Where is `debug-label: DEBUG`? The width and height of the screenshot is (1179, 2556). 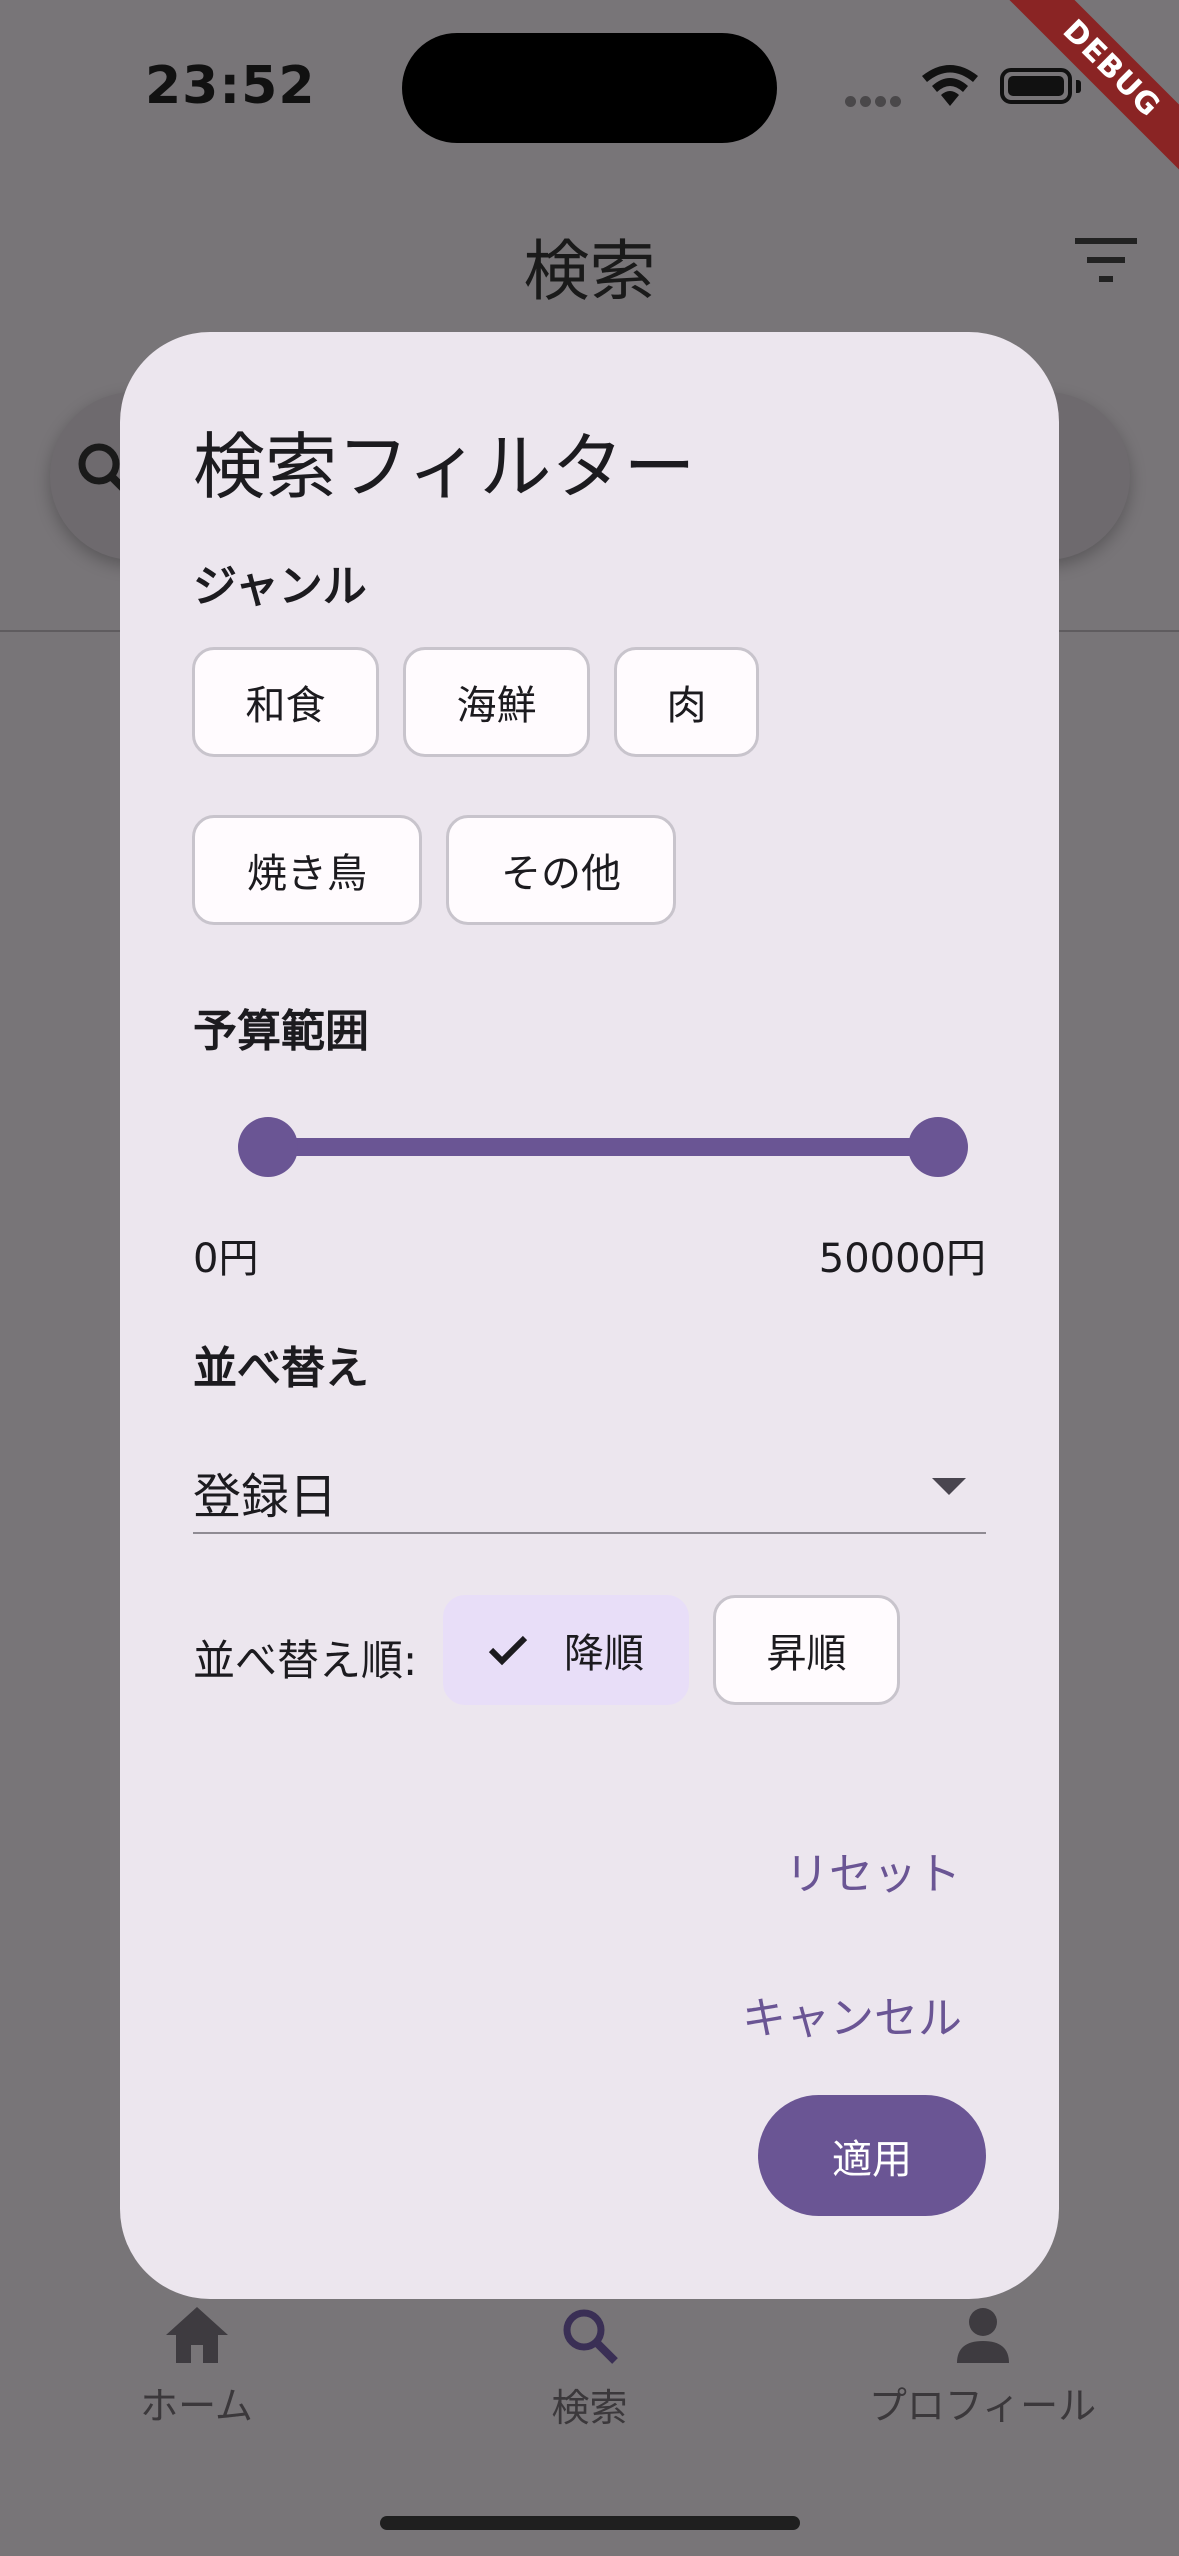
debug-label: DEBUG is located at coordinates (1090, 89).